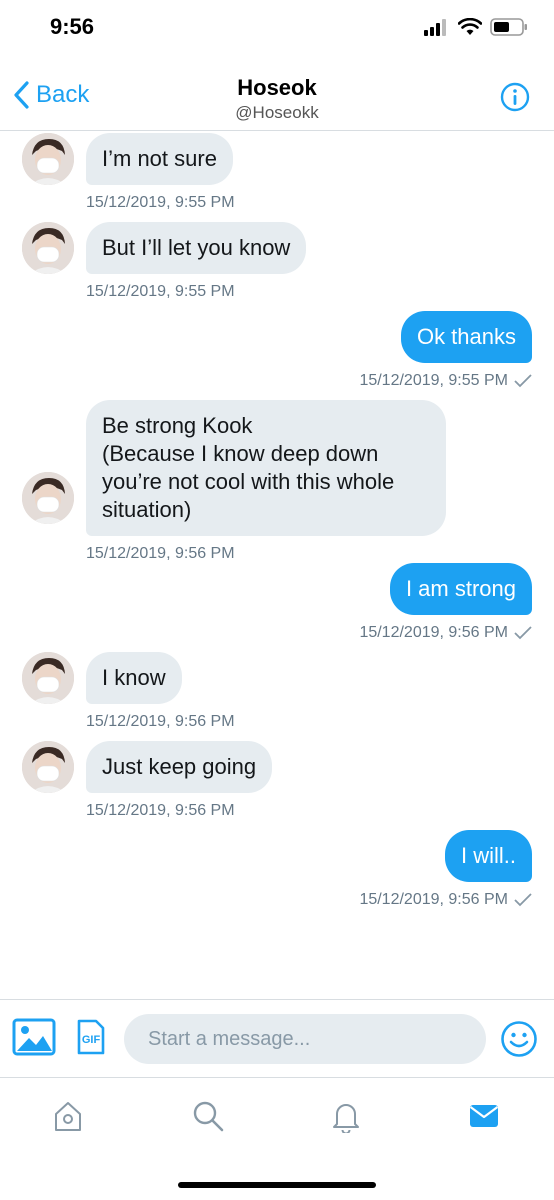  I want to click on incoming-message-bubble: But I’ll let you know, so click(196, 248).